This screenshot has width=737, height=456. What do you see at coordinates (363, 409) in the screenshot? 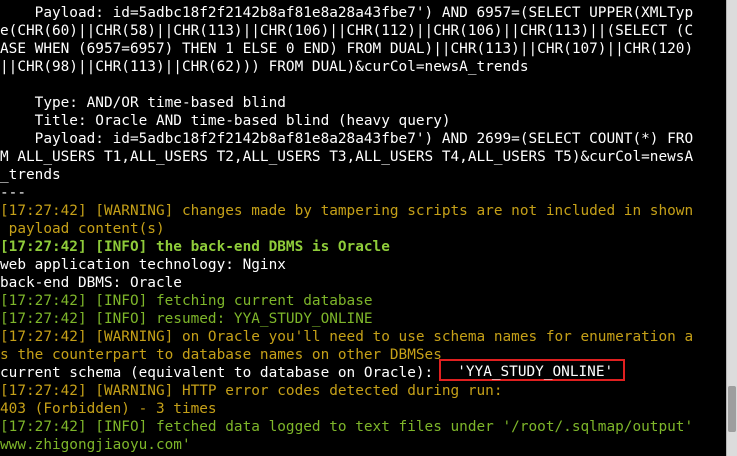
I see `terminal-line: 403 (Forbidden) - 3 times` at bounding box center [363, 409].